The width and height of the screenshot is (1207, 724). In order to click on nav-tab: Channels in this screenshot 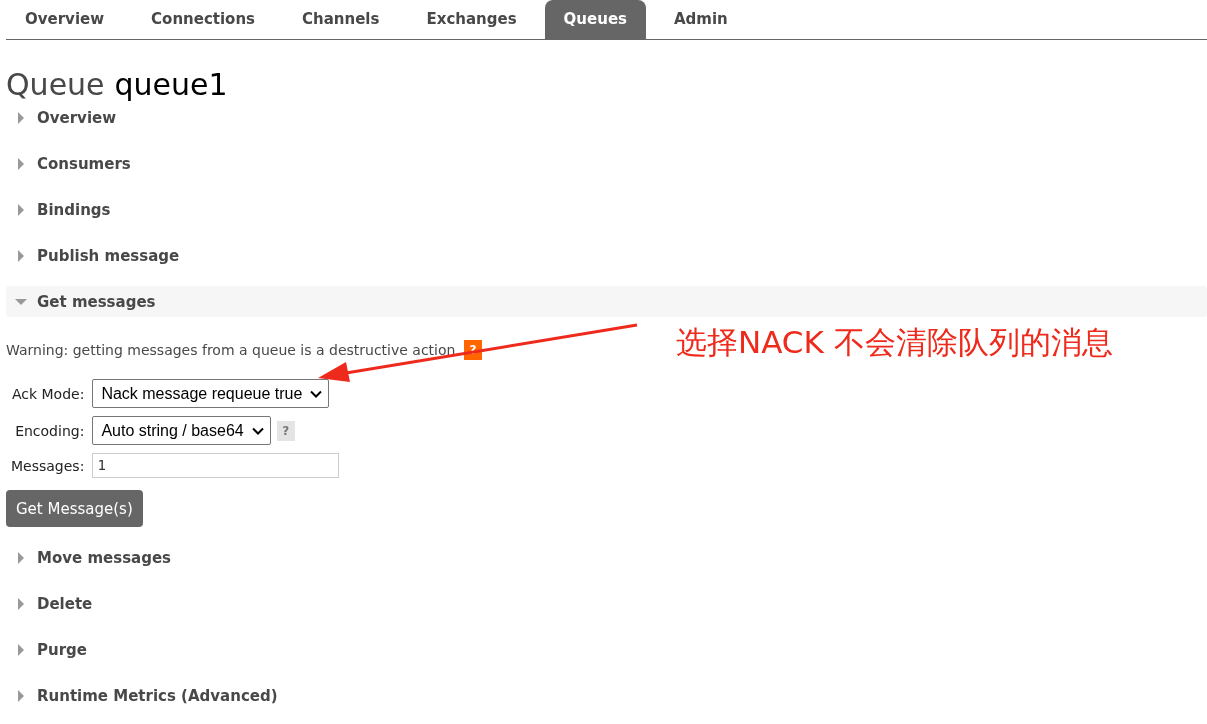, I will do `click(341, 19)`.